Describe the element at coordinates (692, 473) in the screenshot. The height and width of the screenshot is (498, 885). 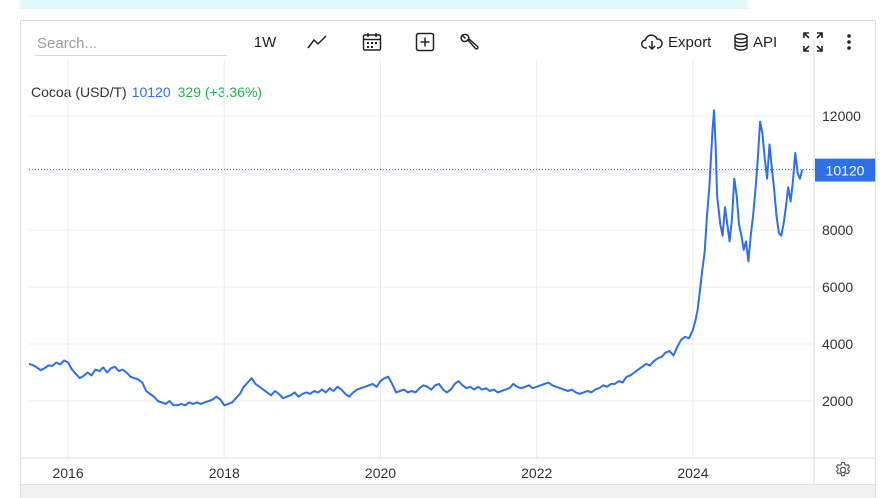
I see `x-tick-label: 2024` at that location.